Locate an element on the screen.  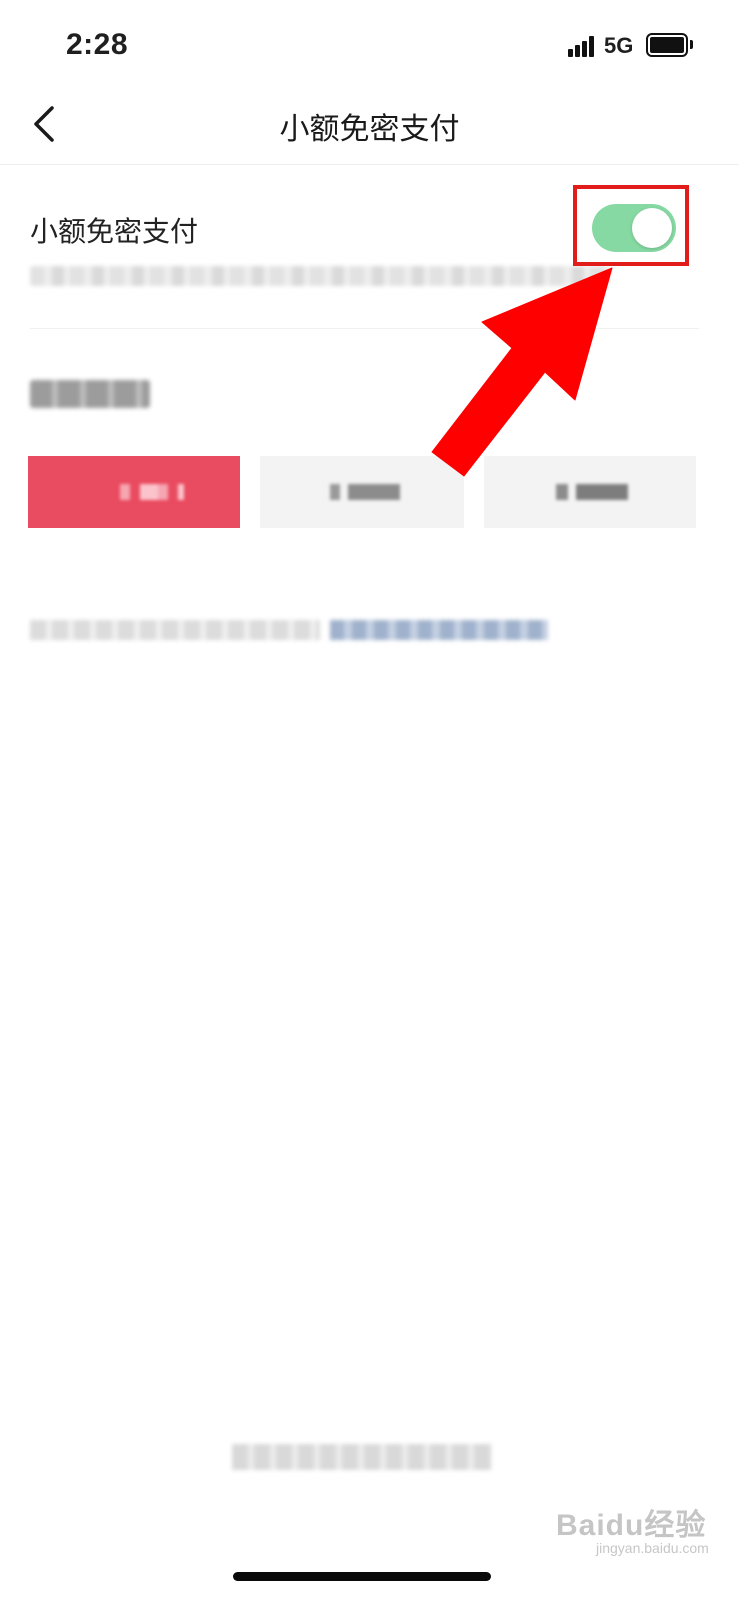
watermark: Baidu经验 is located at coordinates (631, 1525).